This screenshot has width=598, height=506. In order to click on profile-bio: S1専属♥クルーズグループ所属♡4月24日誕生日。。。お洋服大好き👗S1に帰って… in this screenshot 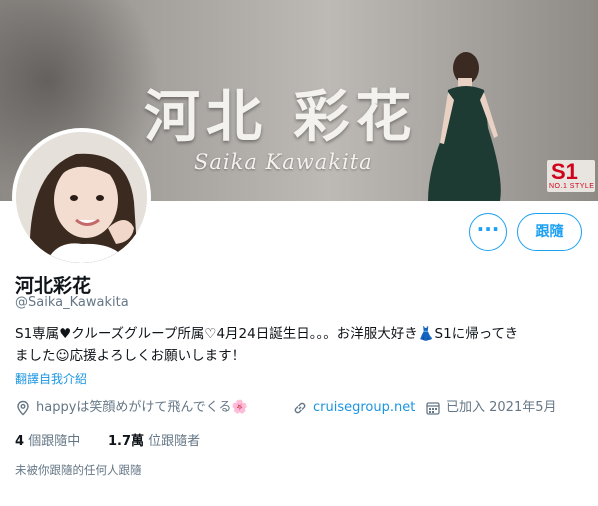, I will do `click(300, 345)`.